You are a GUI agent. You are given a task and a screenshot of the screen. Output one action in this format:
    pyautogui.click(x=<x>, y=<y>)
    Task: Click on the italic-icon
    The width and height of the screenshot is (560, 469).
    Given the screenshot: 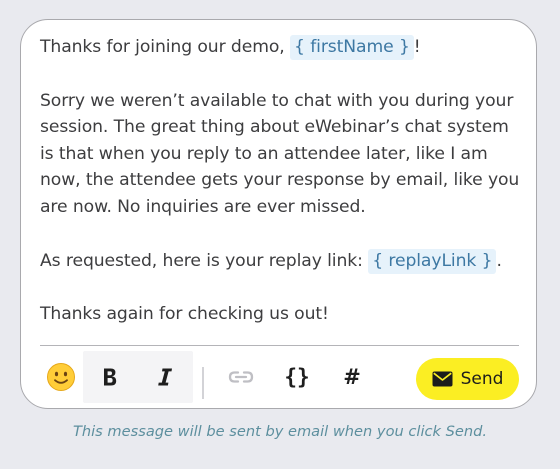 What is the action you would take?
    pyautogui.click(x=165, y=377)
    